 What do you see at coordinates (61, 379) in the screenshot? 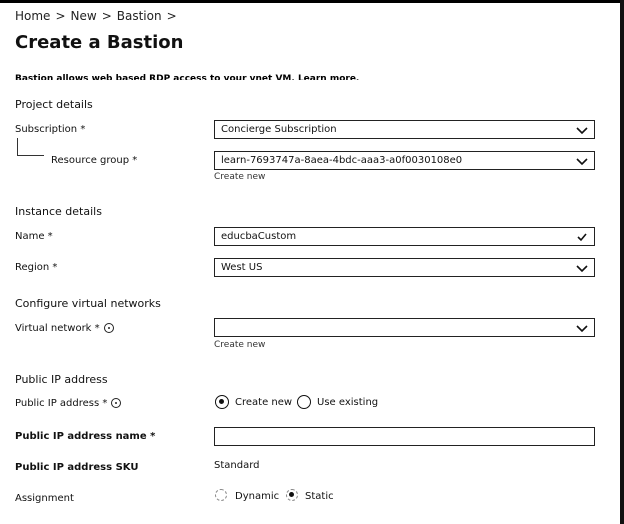
I see `public-ip-heading: Public IP address` at bounding box center [61, 379].